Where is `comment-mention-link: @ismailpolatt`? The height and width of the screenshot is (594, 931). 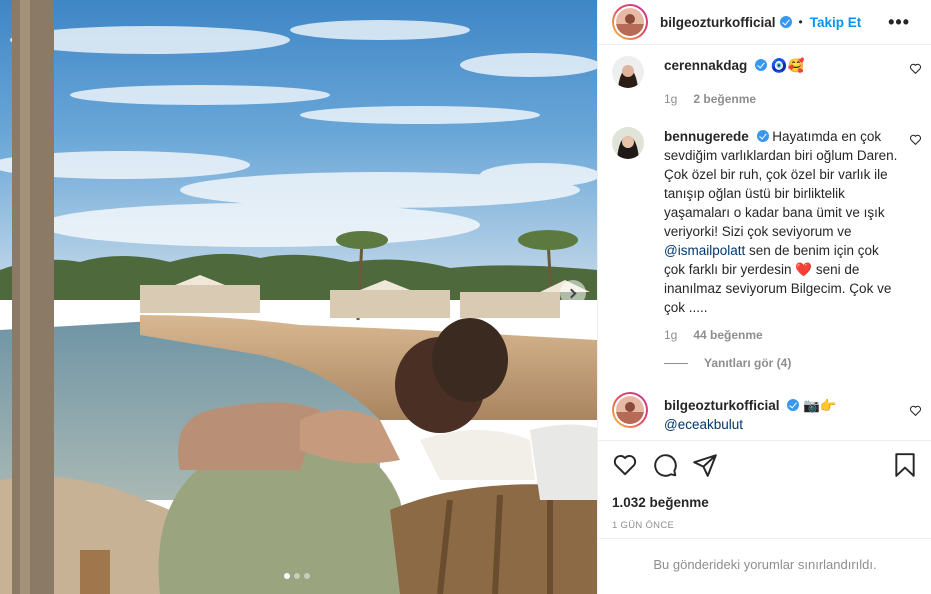
comment-mention-link: @ismailpolatt is located at coordinates (704, 250).